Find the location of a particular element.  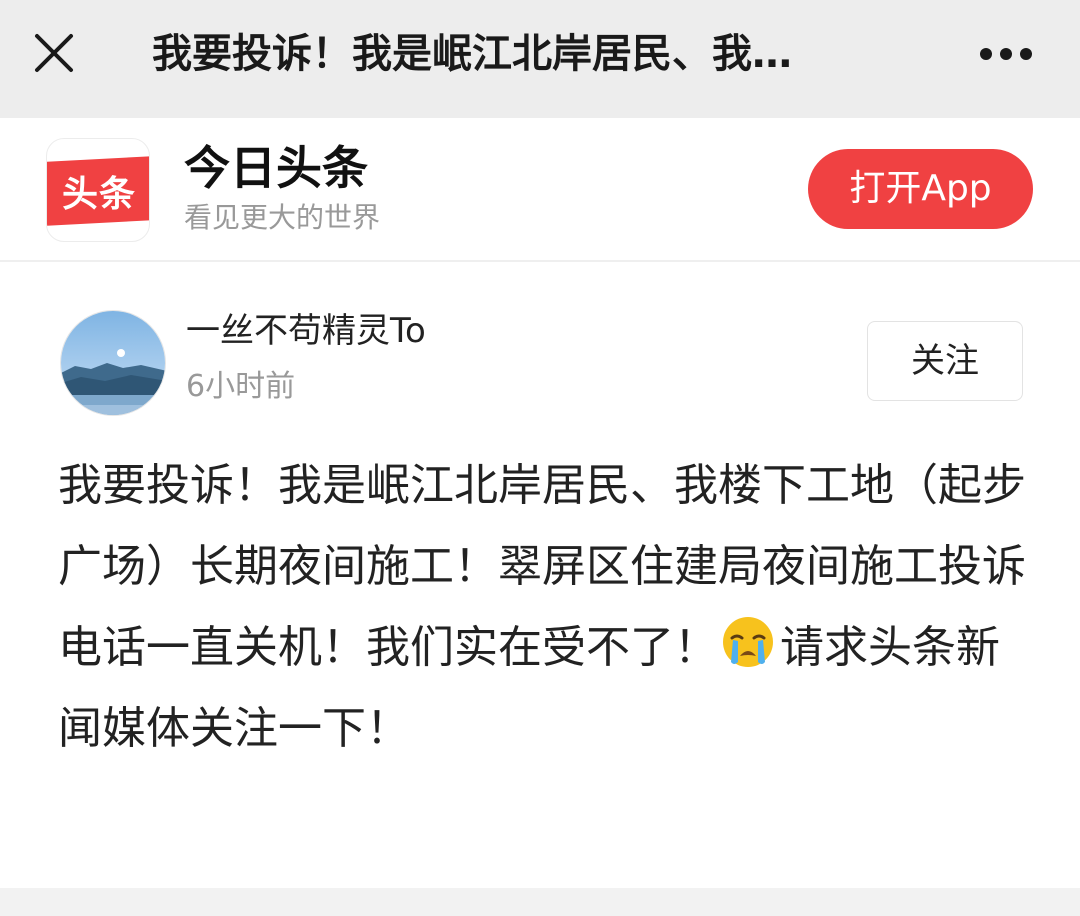

post-time: 6小时前 is located at coordinates (241, 386).